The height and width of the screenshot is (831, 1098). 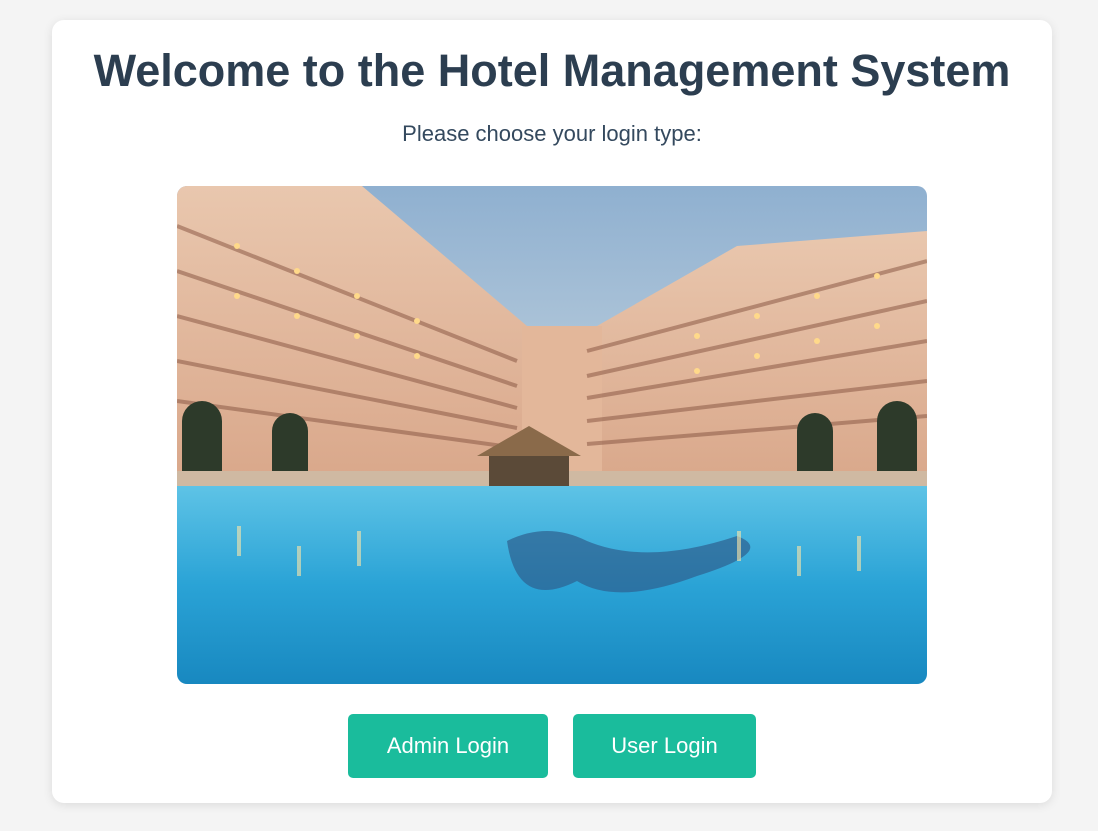 I want to click on login-type-prompt: Please choose your login type:, so click(x=552, y=133).